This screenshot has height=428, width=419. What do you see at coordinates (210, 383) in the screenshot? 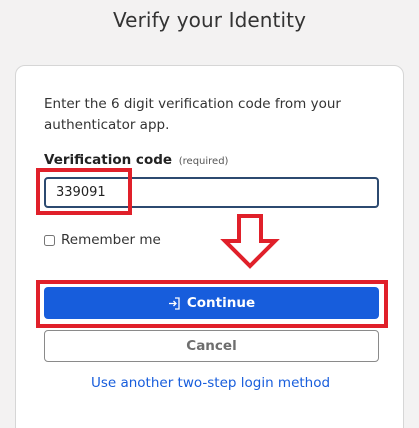
I see `alternate-login-method-link: Use another two-step login method` at bounding box center [210, 383].